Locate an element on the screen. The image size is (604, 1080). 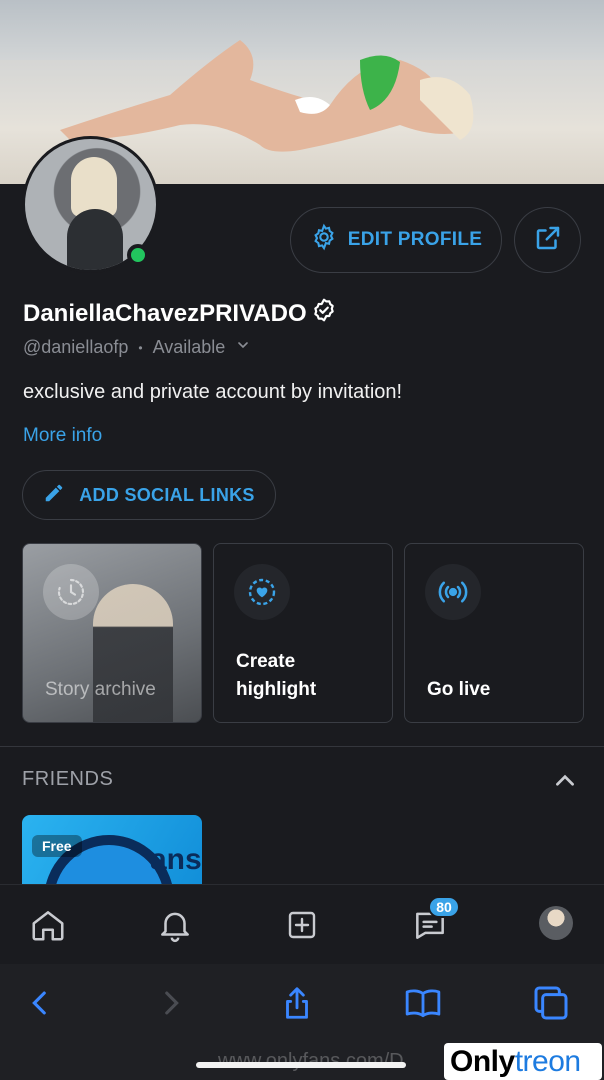
logo-only: Only is located at coordinates (482, 1061).